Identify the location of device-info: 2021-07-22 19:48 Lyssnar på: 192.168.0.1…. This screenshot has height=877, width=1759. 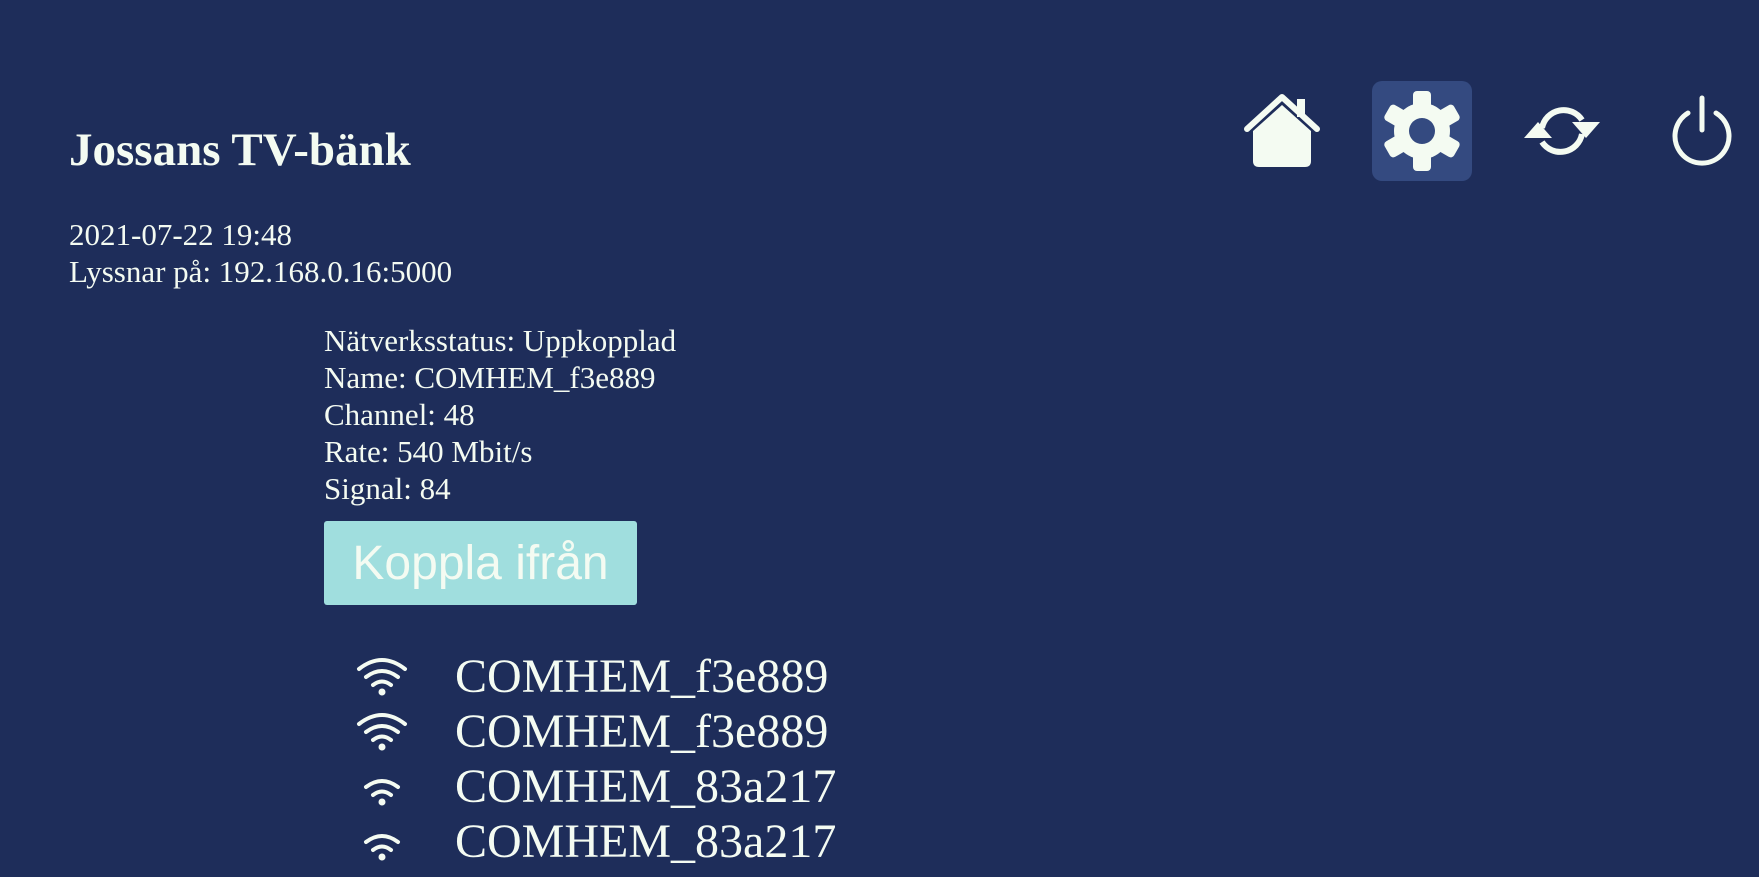
(260, 253).